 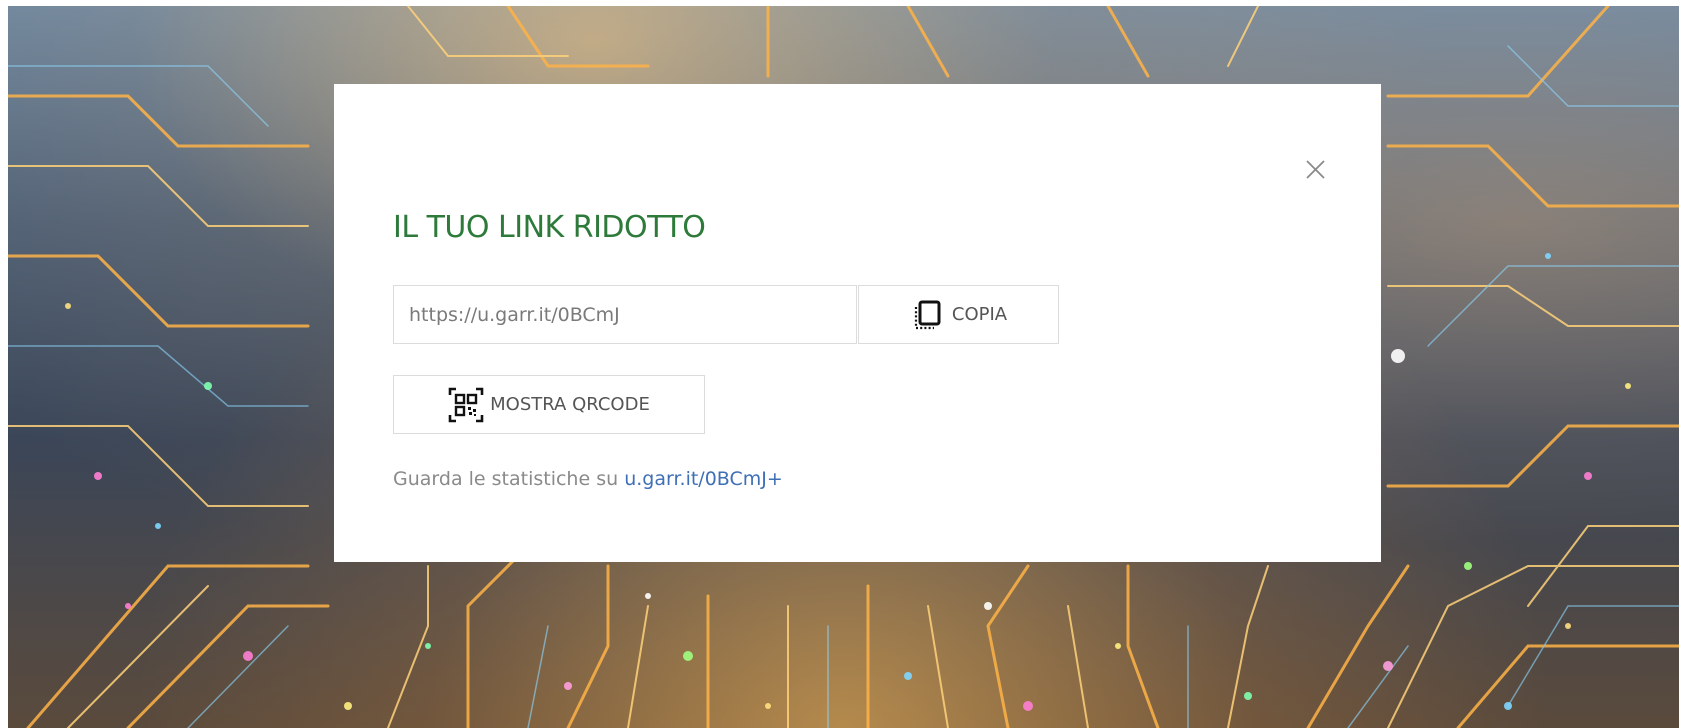 I want to click on copy-icon, so click(x=927, y=314).